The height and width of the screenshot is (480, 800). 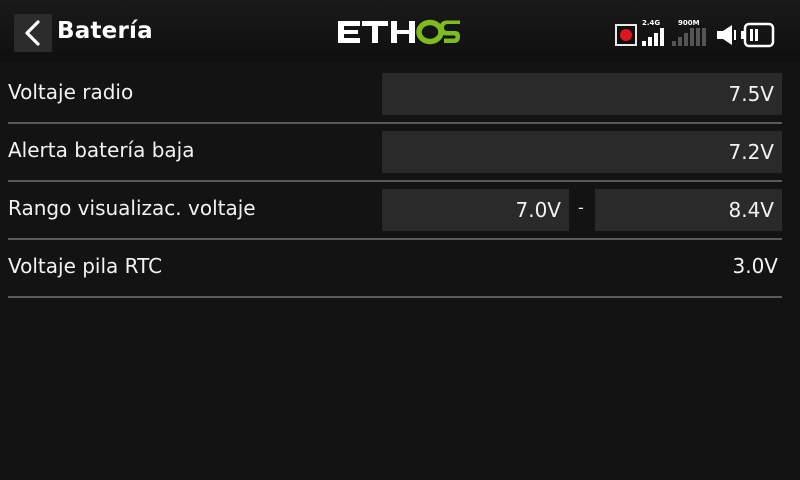 What do you see at coordinates (582, 94) in the screenshot?
I see `radio-voltage-field: 7.5V` at bounding box center [582, 94].